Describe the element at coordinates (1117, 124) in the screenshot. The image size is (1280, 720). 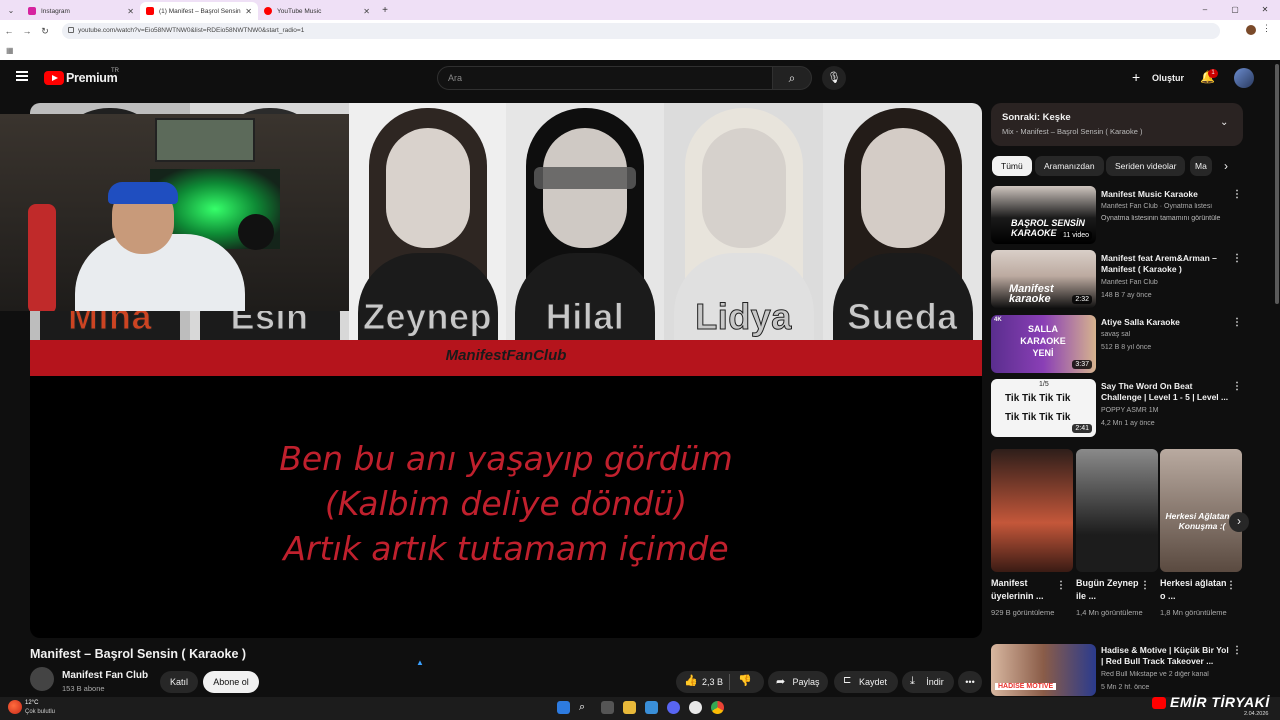
I see `up-next-panel` at that location.